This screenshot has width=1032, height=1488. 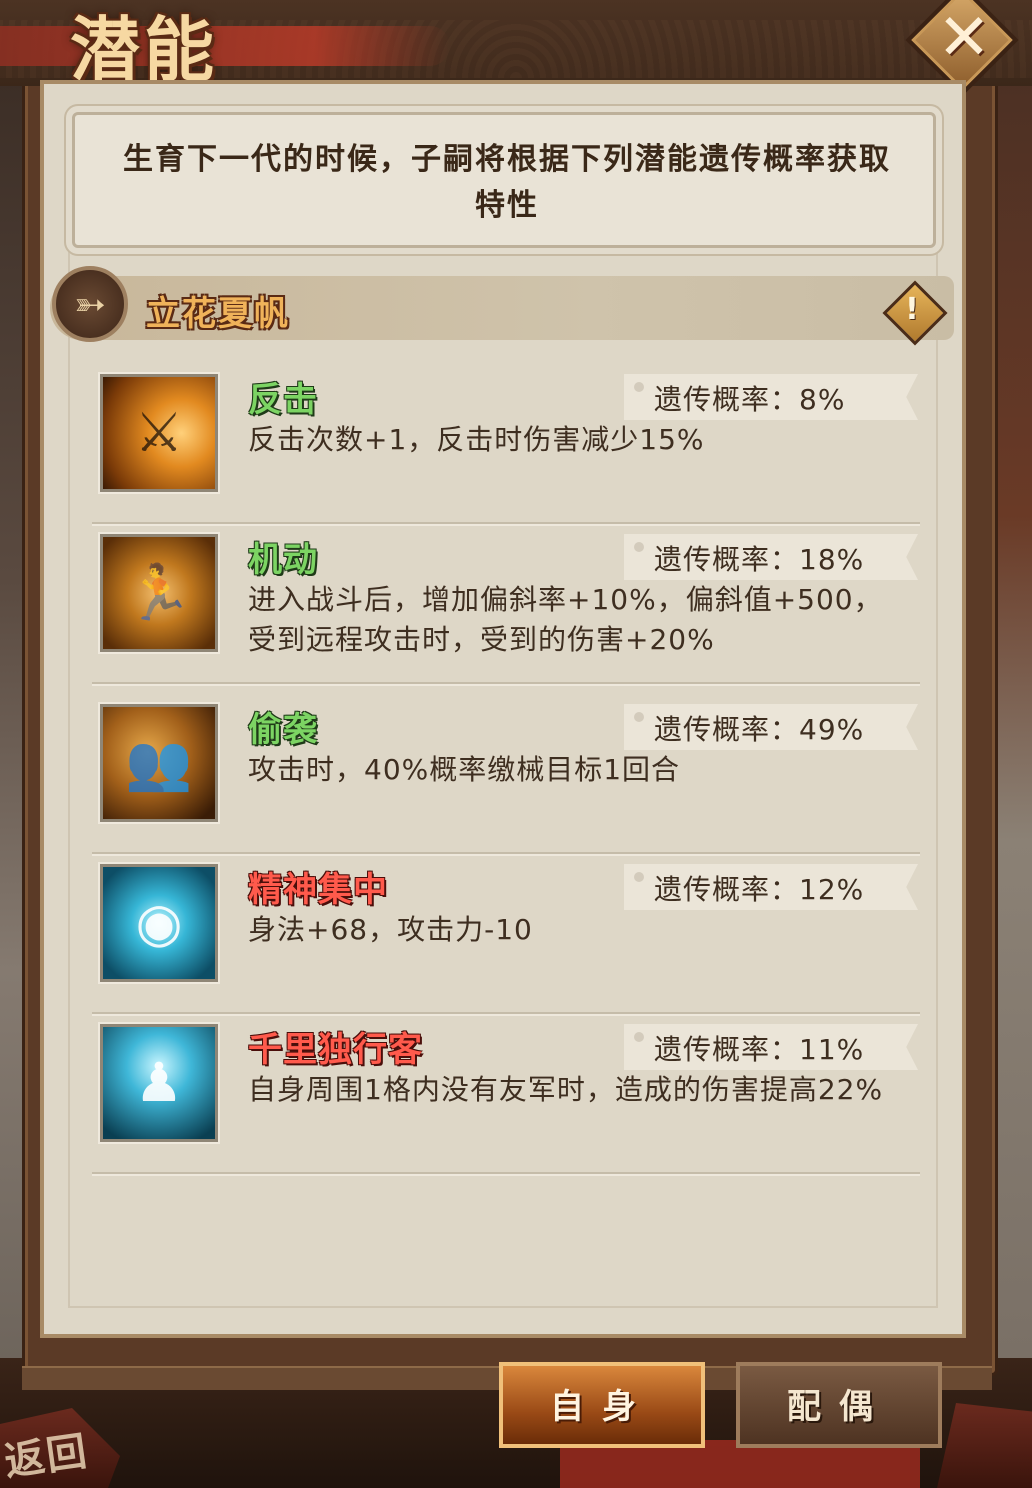 I want to click on inherit-rate-badge: 遗传概率：8%, so click(x=771, y=397).